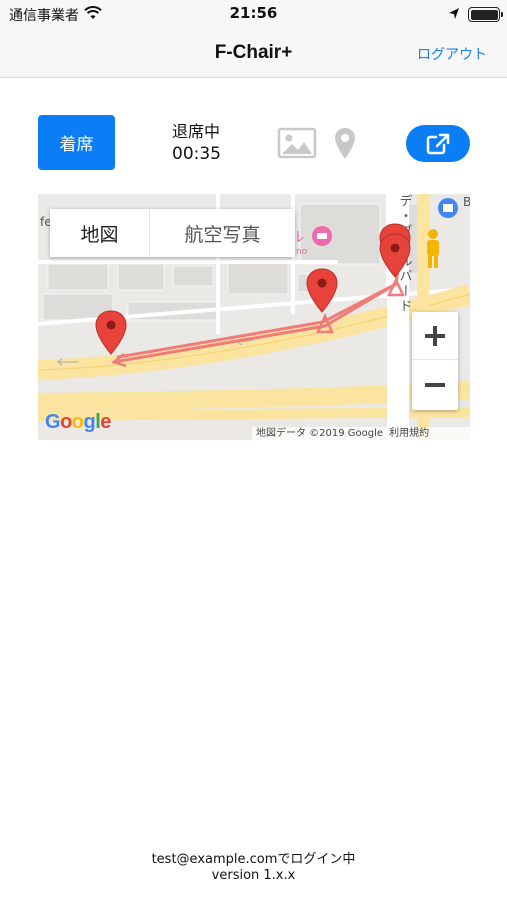 This screenshot has height=900, width=507. I want to click on zoom-in-button, so click(435, 336).